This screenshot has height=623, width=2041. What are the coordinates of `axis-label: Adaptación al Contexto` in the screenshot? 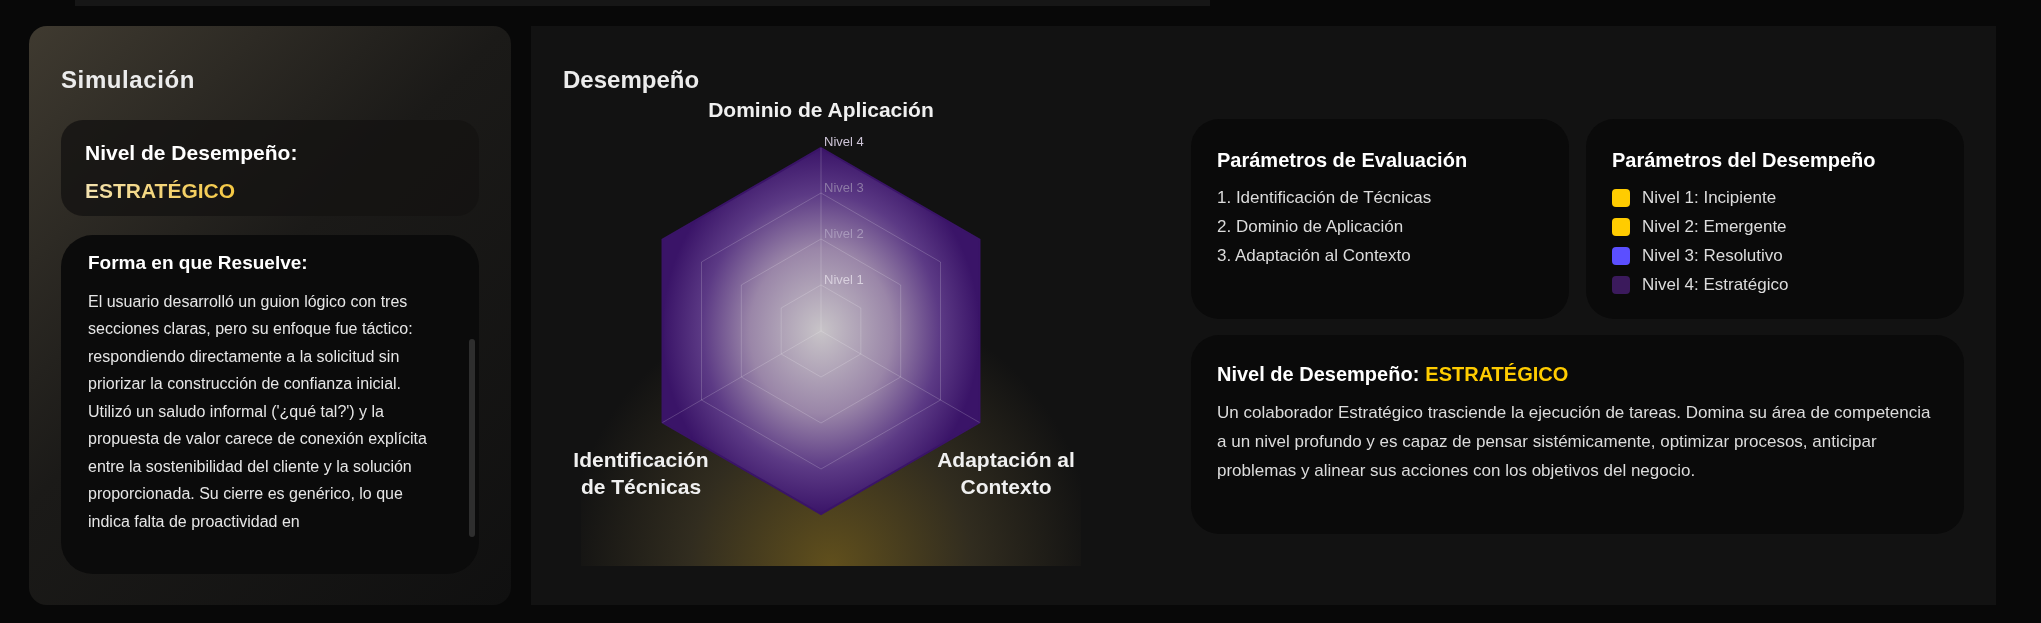 It's located at (1006, 473).